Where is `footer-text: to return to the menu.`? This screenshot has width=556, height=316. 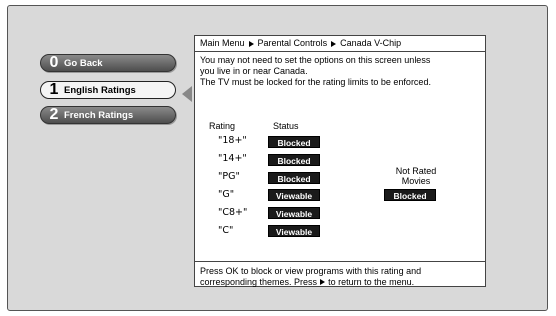
footer-text: to return to the menu. is located at coordinates (371, 282).